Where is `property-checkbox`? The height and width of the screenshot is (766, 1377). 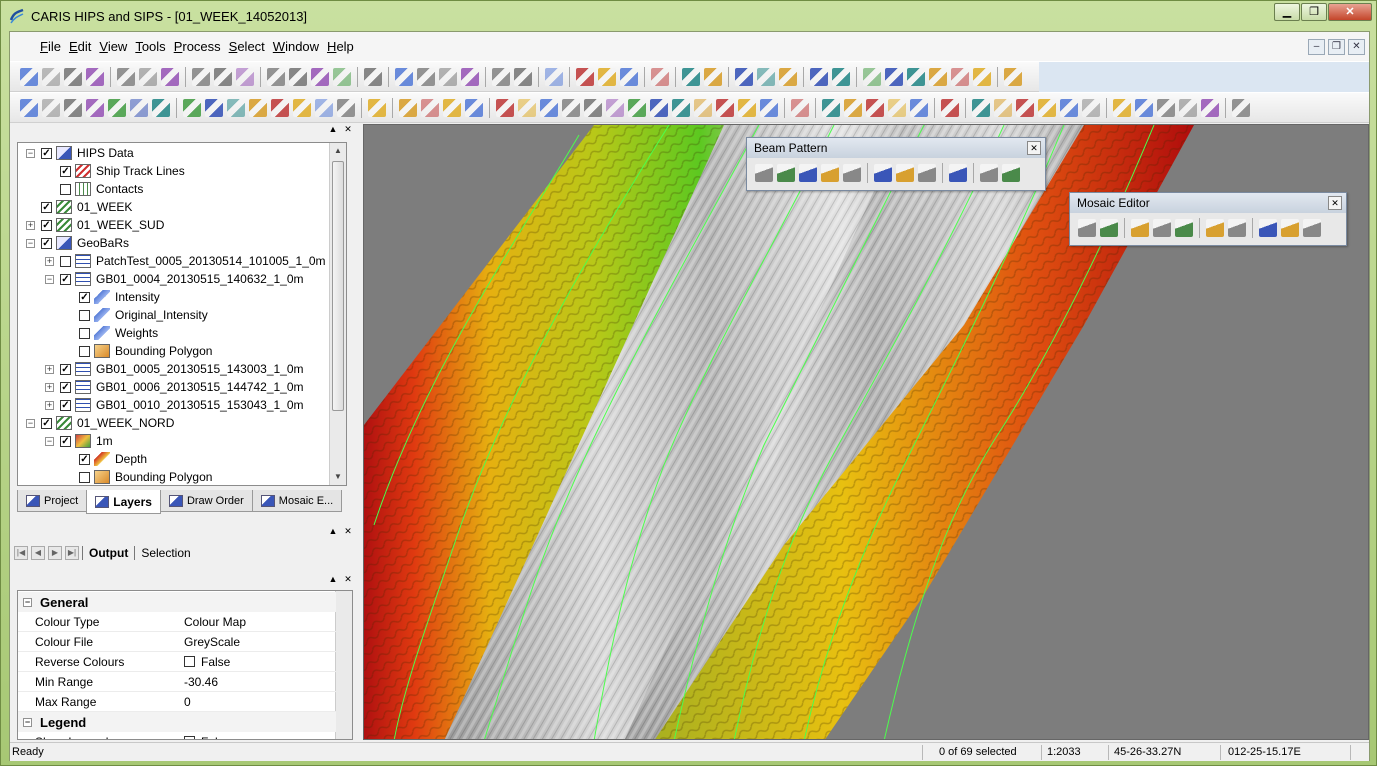 property-checkbox is located at coordinates (189, 737).